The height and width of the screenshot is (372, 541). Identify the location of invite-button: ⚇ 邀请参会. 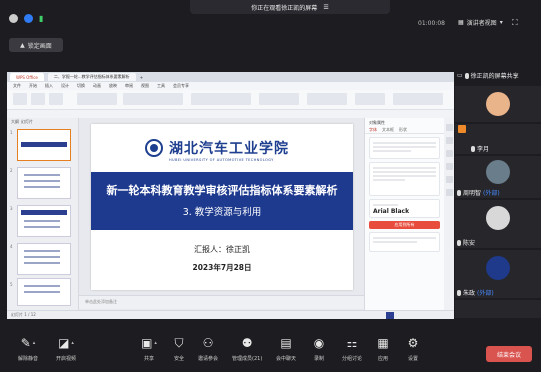
(208, 349).